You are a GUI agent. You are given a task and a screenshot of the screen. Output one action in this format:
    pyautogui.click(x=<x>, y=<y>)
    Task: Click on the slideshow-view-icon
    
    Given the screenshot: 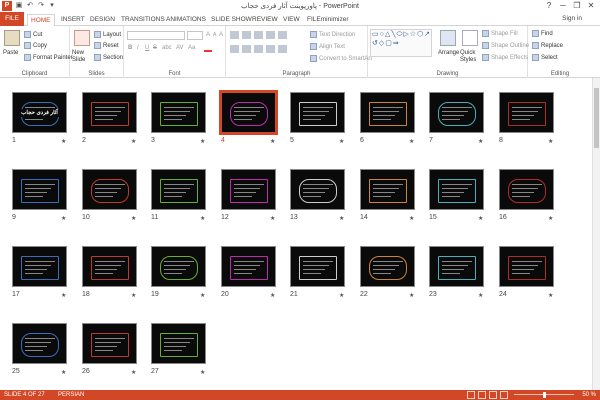 What is the action you would take?
    pyautogui.click(x=504, y=395)
    